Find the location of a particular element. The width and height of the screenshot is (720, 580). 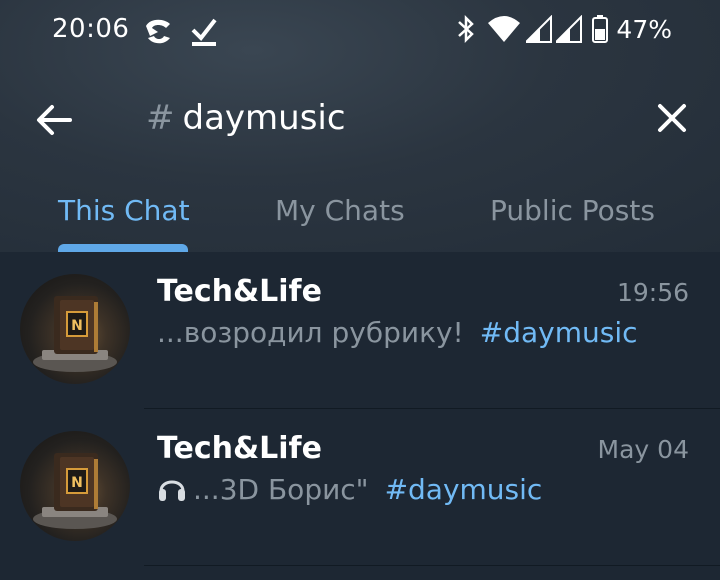

battery-percent: 47% is located at coordinates (644, 29).